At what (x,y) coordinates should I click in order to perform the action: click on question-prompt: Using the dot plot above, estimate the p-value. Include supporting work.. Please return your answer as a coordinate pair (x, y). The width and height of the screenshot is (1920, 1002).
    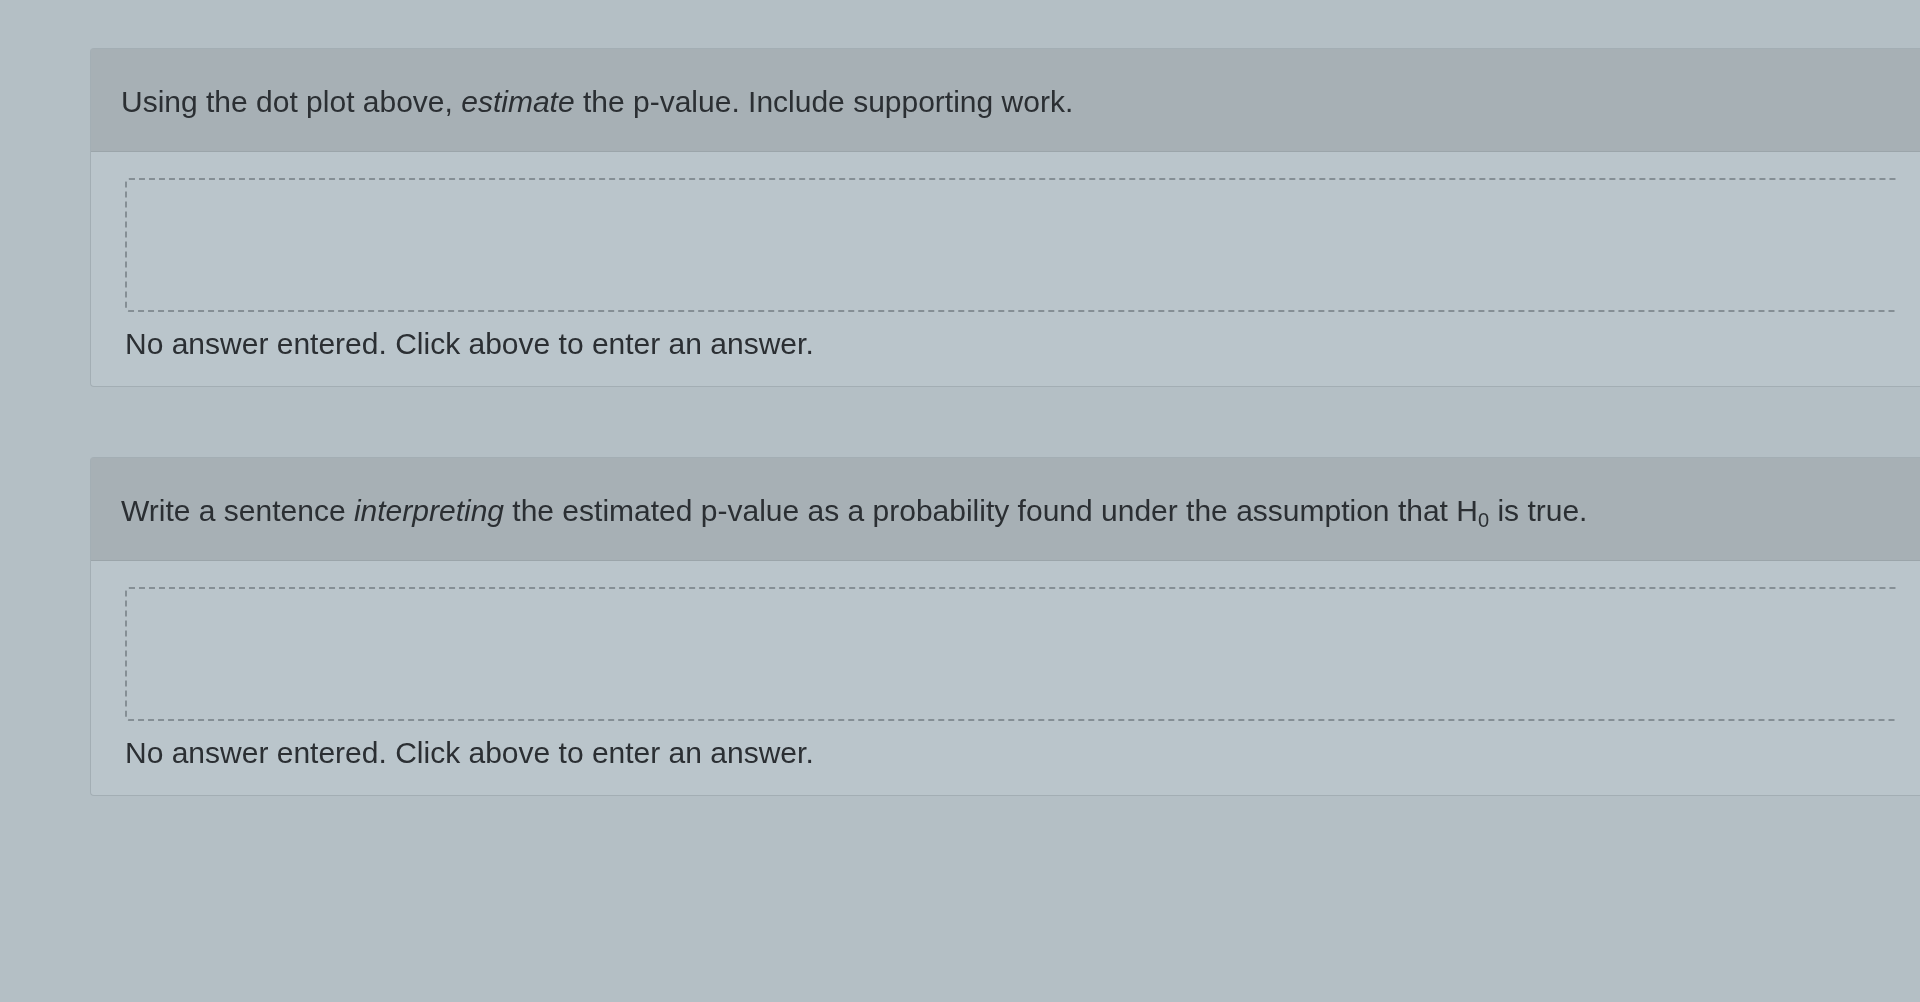
    Looking at the image, I should click on (598, 102).